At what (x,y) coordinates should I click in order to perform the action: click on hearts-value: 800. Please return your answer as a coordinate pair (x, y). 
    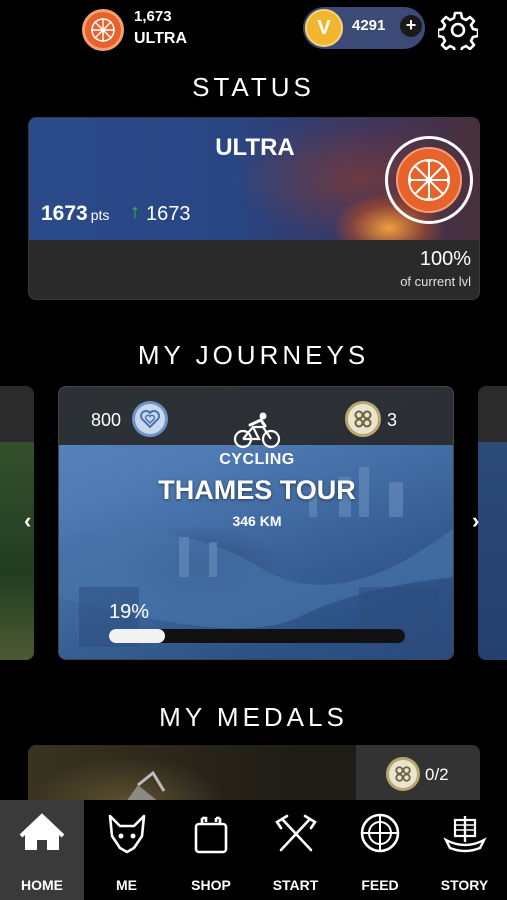
    Looking at the image, I should click on (106, 420).